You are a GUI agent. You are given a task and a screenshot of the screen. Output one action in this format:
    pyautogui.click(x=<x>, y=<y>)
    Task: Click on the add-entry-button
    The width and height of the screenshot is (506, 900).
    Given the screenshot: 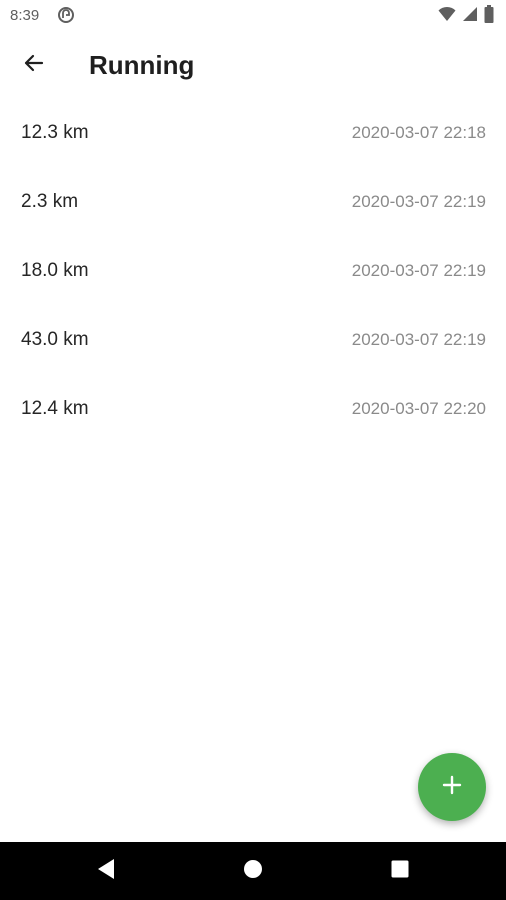 What is the action you would take?
    pyautogui.click(x=452, y=787)
    